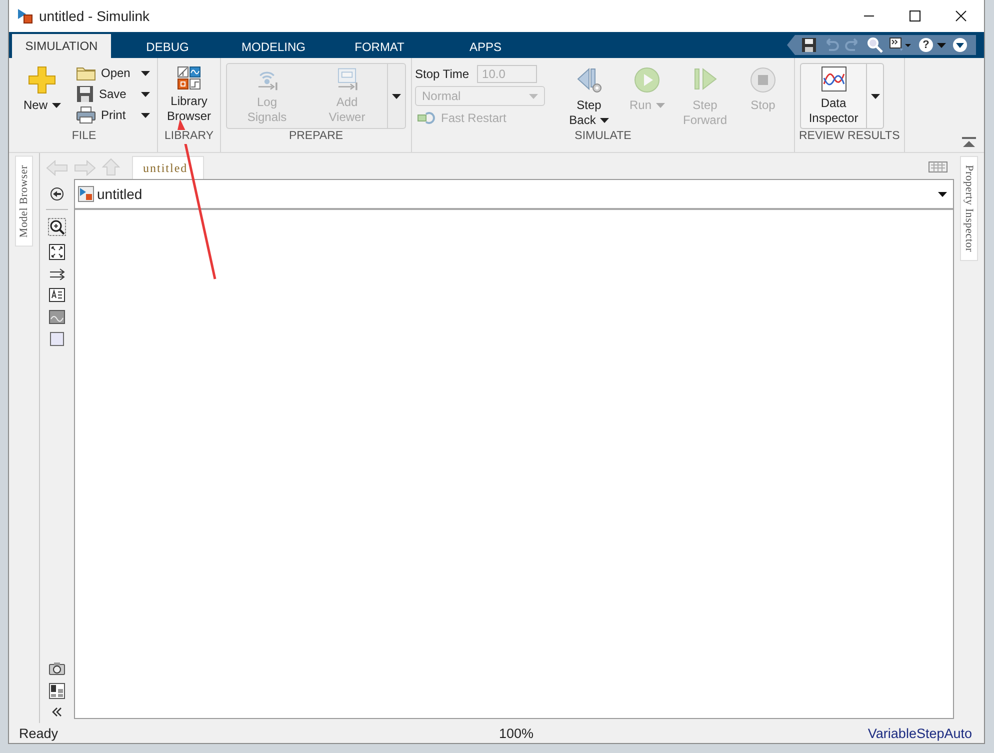  I want to click on ribbon-button: Save, so click(113, 94).